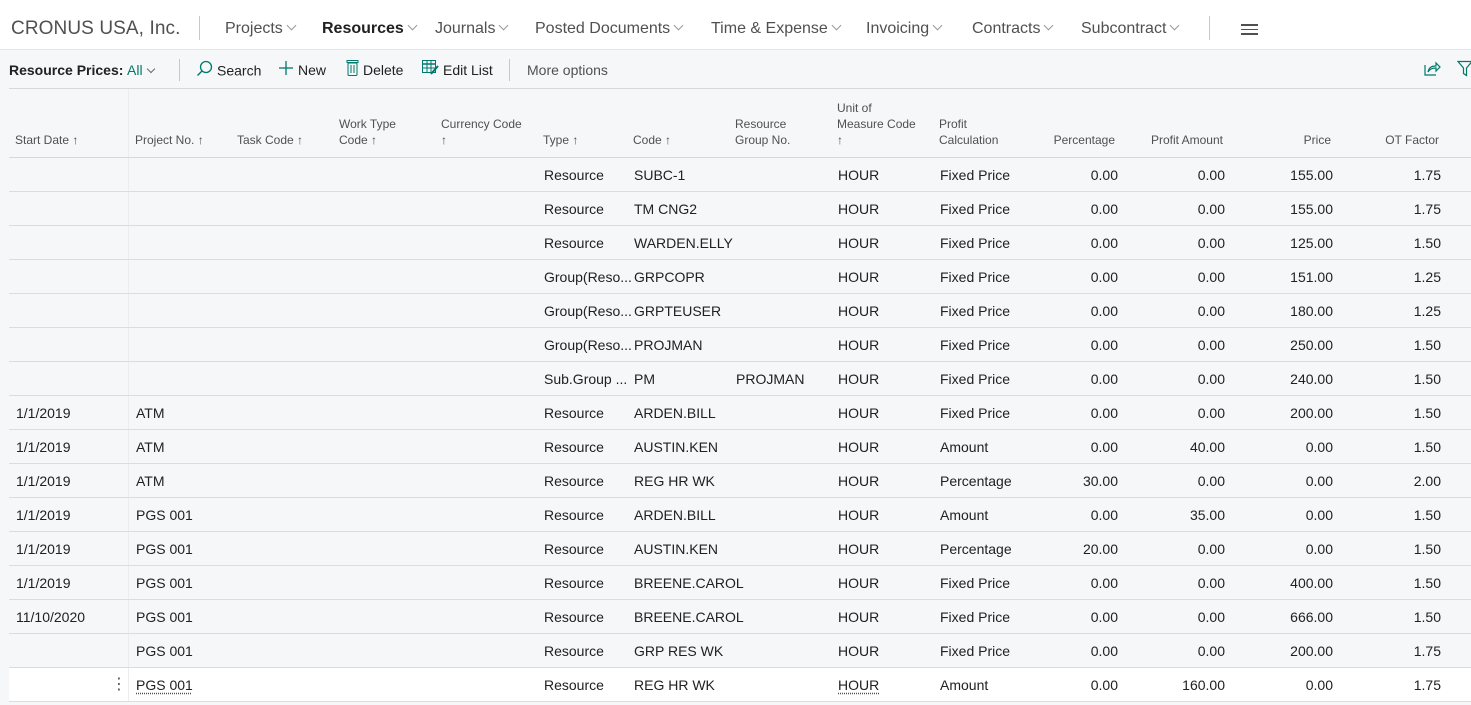 This screenshot has width=1471, height=705. Describe the element at coordinates (228, 71) in the screenshot. I see `search-button: Search` at that location.